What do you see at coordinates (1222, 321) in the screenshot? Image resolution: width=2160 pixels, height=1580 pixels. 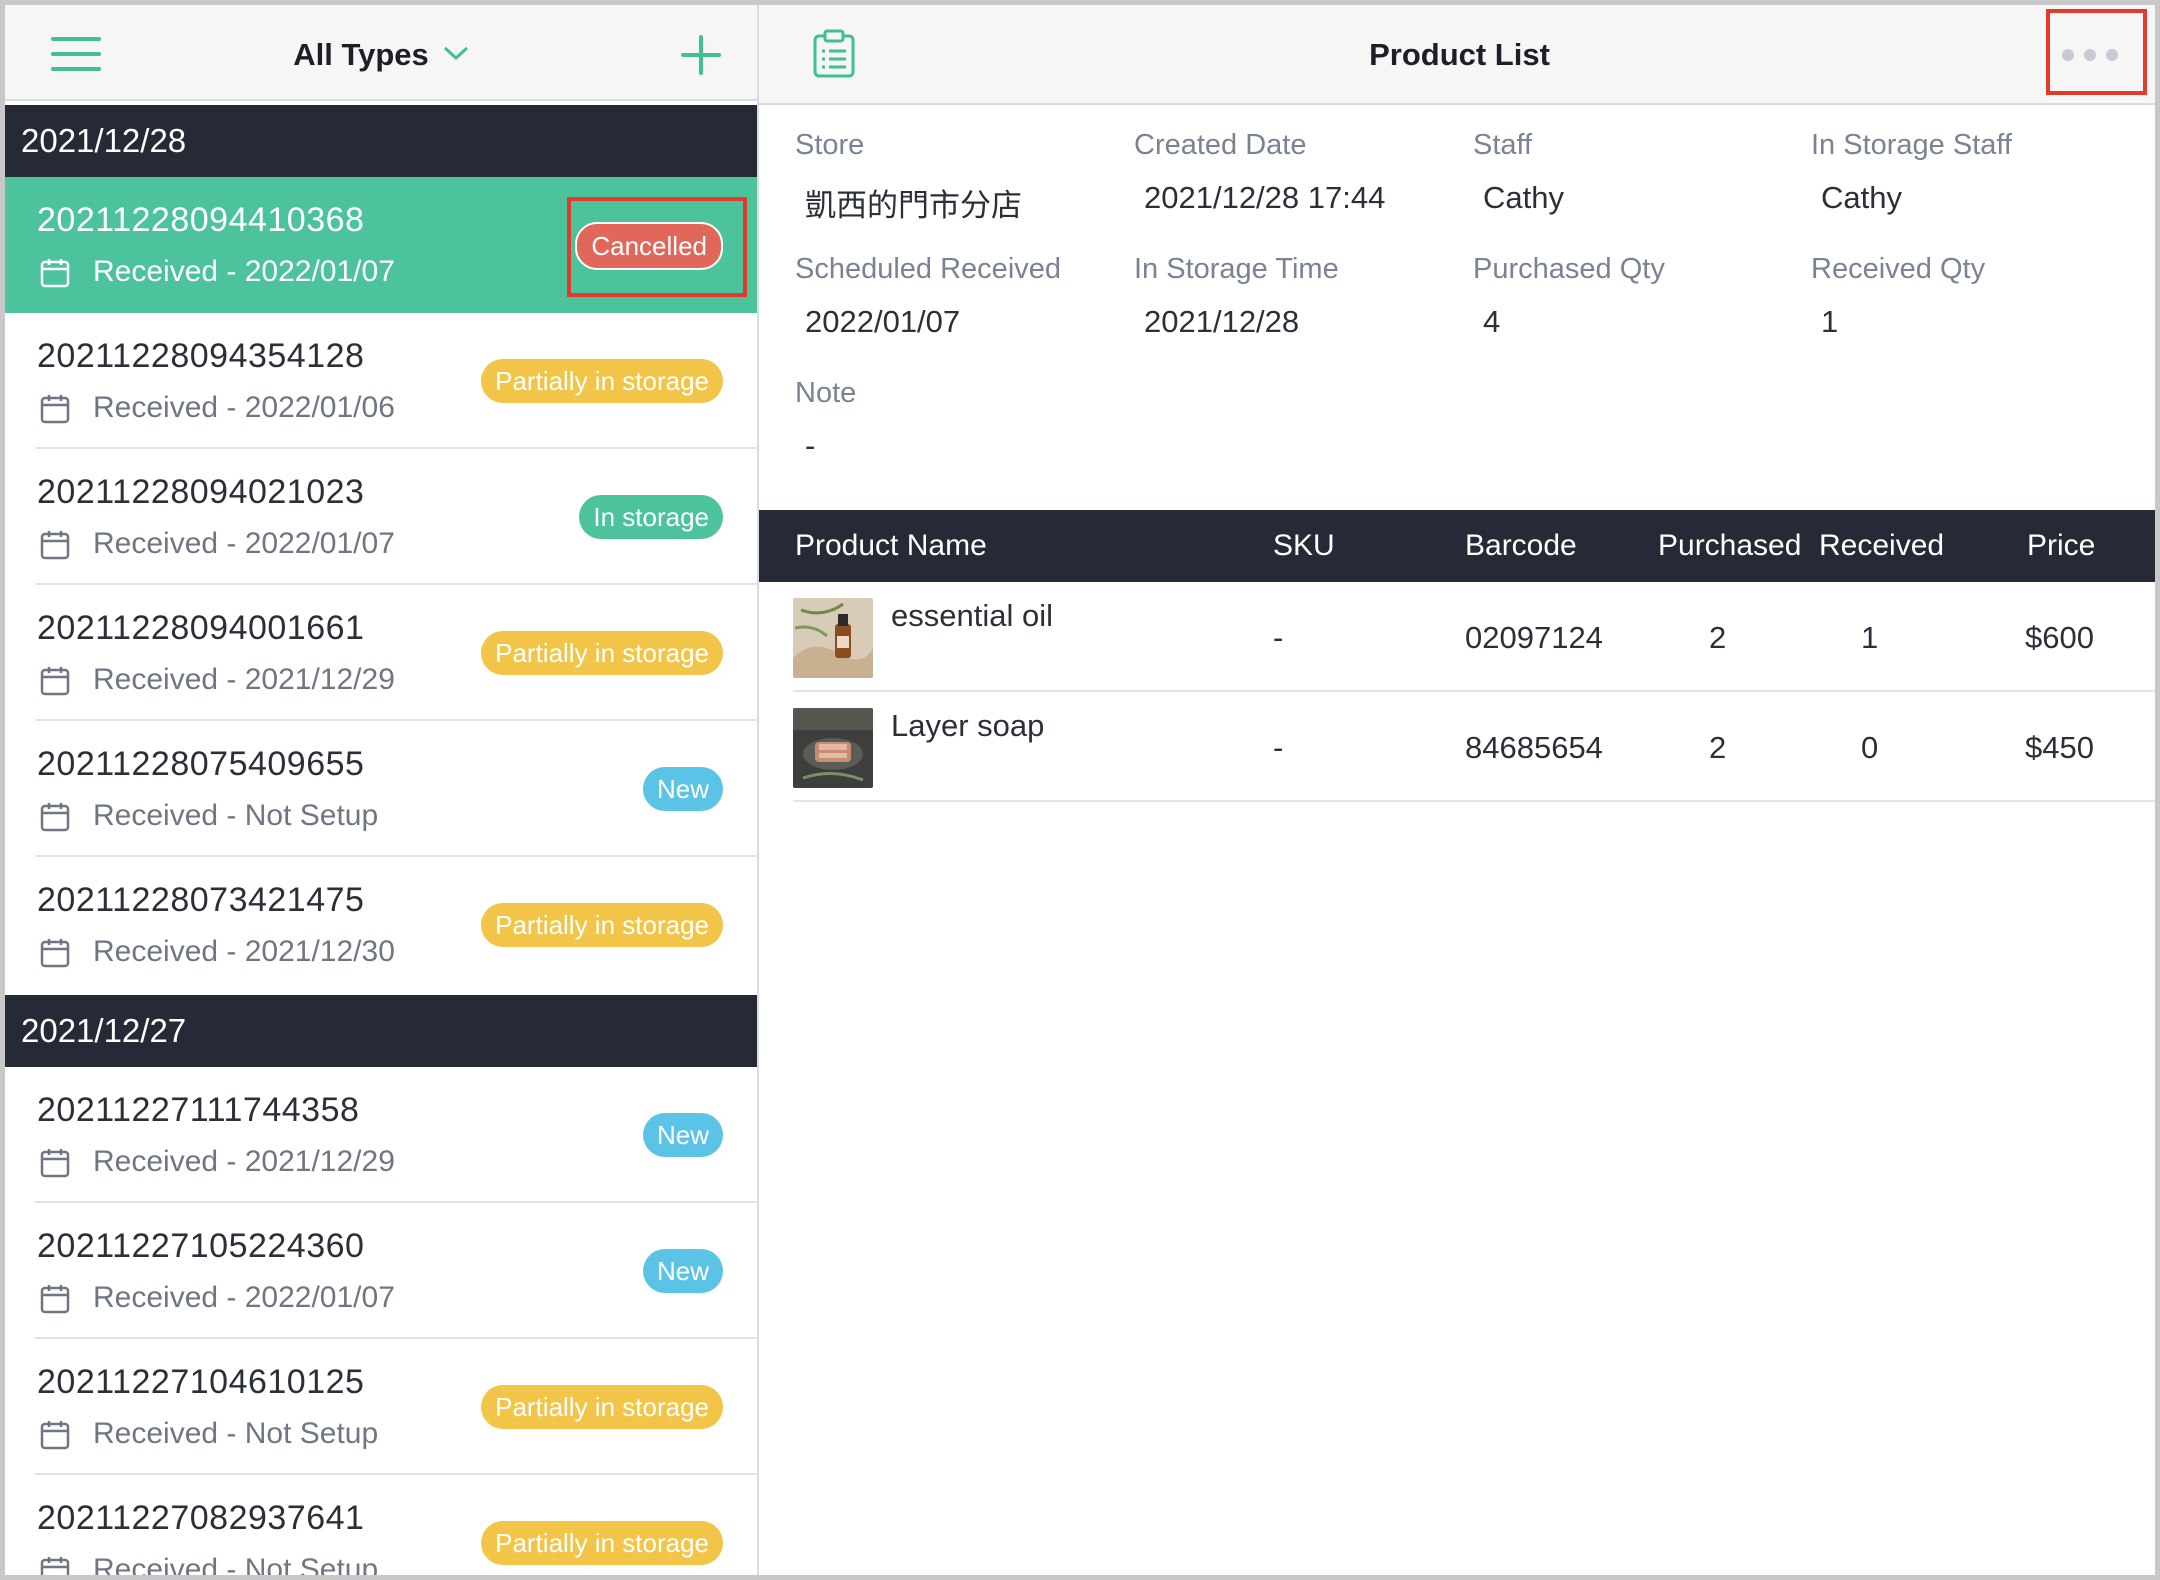 I see `storage-time-value: 2021/12/28` at bounding box center [1222, 321].